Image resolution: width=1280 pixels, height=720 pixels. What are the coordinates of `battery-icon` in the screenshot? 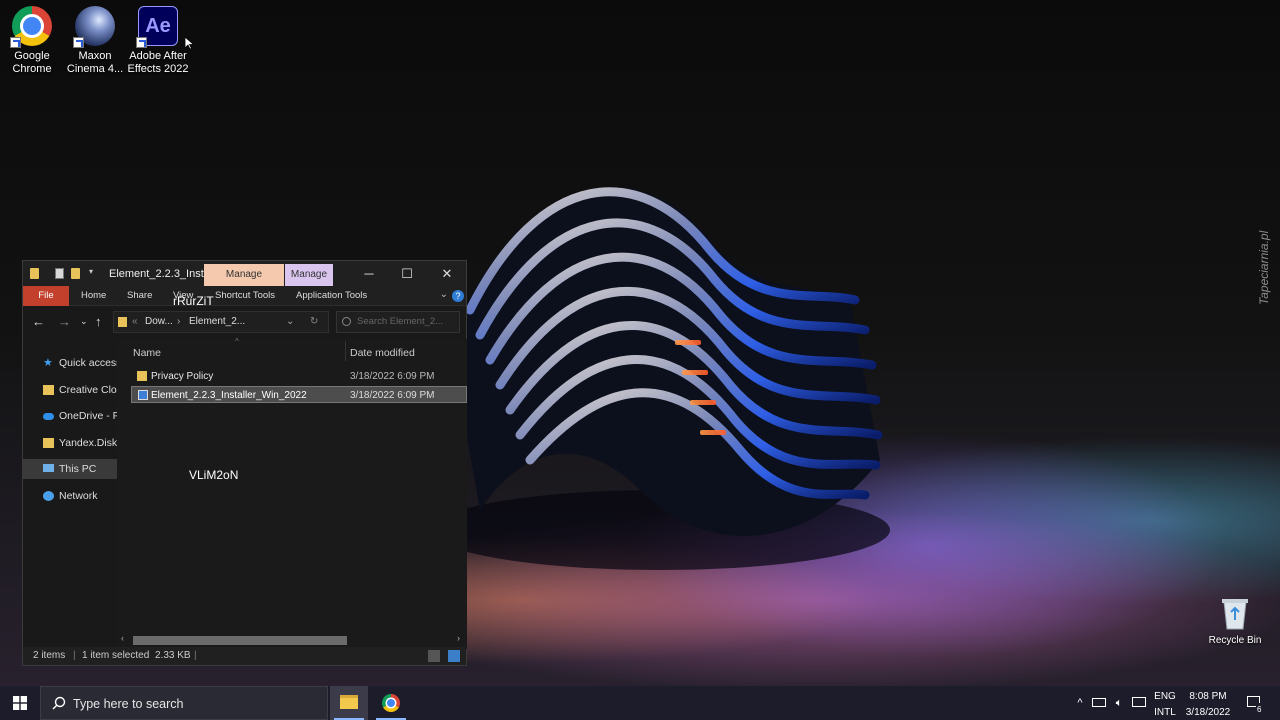 It's located at (1099, 702).